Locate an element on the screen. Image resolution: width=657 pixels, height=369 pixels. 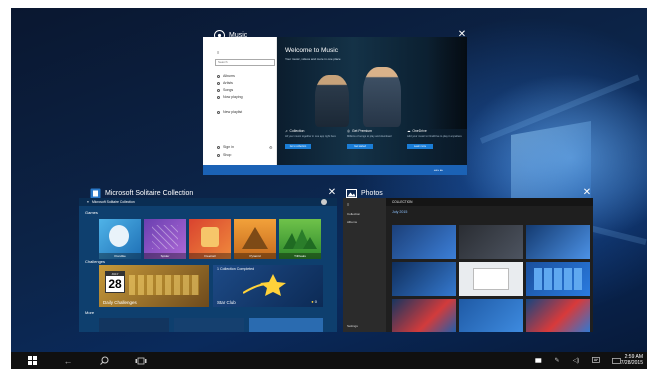
photos-window-title-text: Photos is located at coordinates (372, 193).